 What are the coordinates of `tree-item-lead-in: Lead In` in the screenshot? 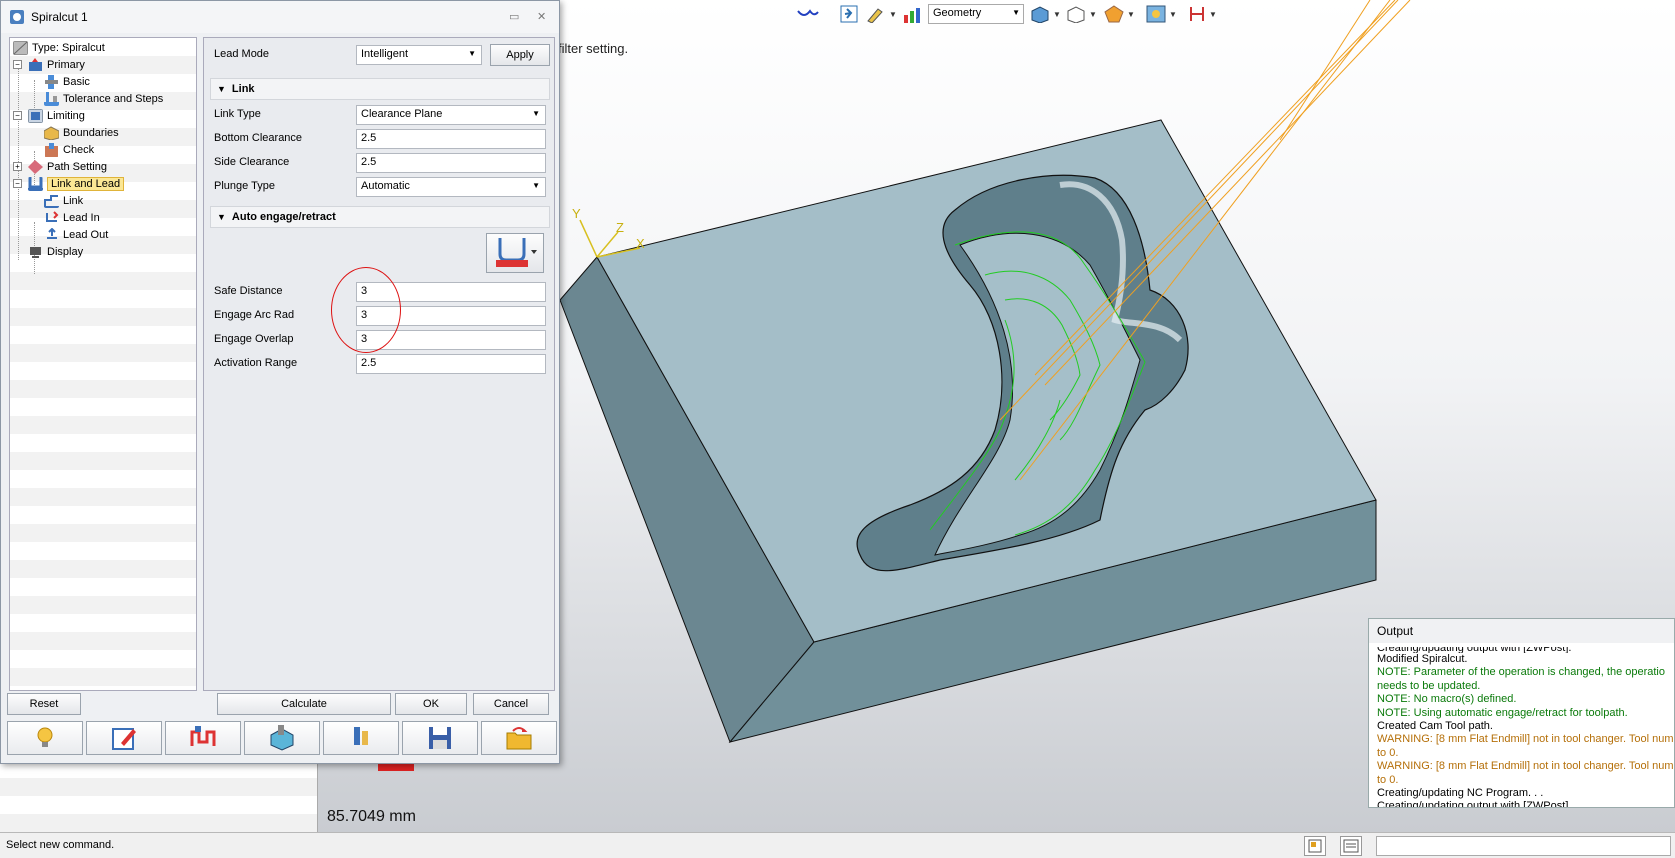 It's located at (72, 217).